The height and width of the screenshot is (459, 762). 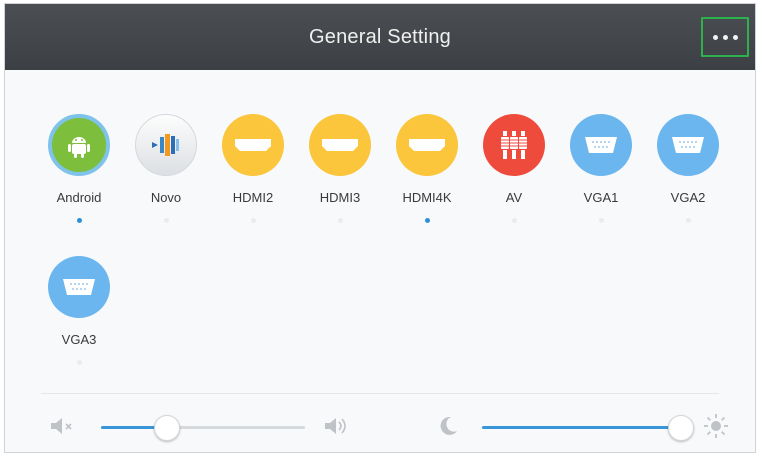 I want to click on volume-slider-thumb, so click(x=167, y=428).